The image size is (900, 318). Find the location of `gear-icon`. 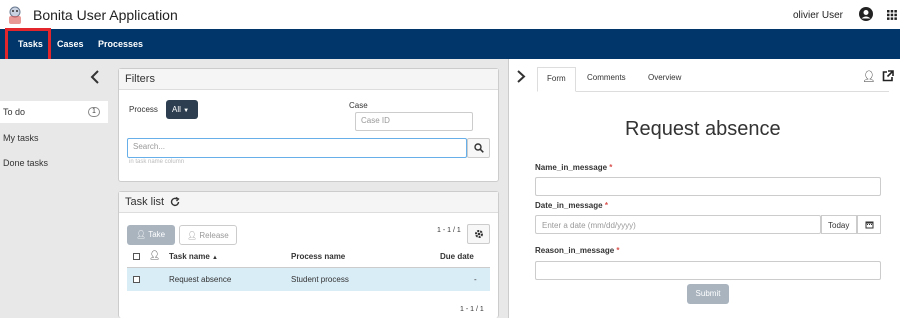

gear-icon is located at coordinates (479, 234).